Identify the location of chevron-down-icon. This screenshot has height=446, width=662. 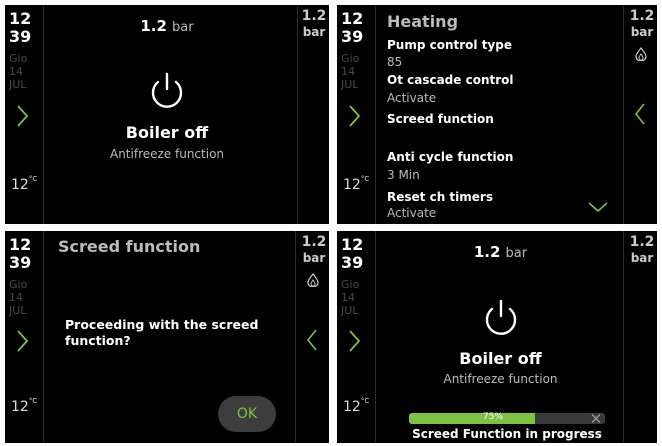
(598, 207).